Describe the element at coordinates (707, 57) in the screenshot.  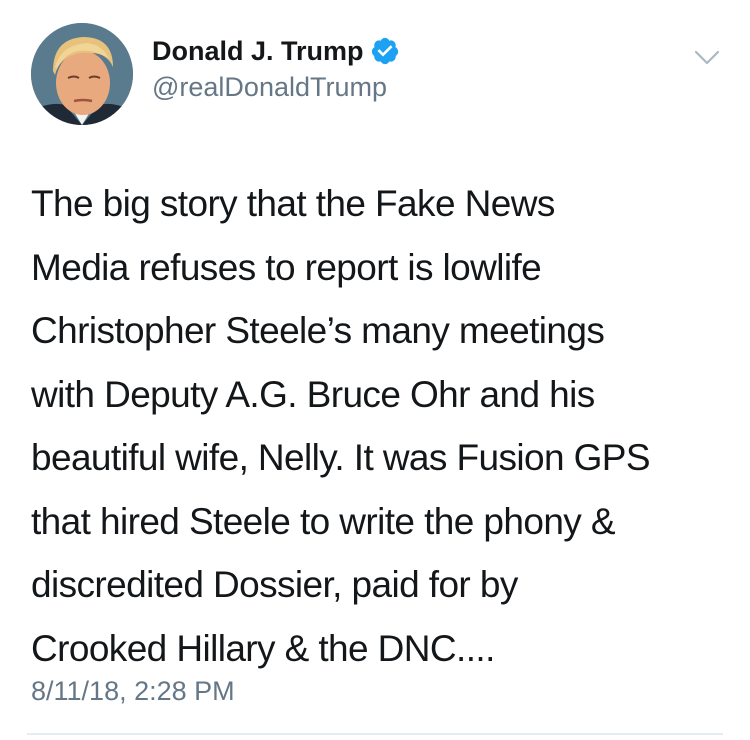
I see `chevron-down-icon` at that location.